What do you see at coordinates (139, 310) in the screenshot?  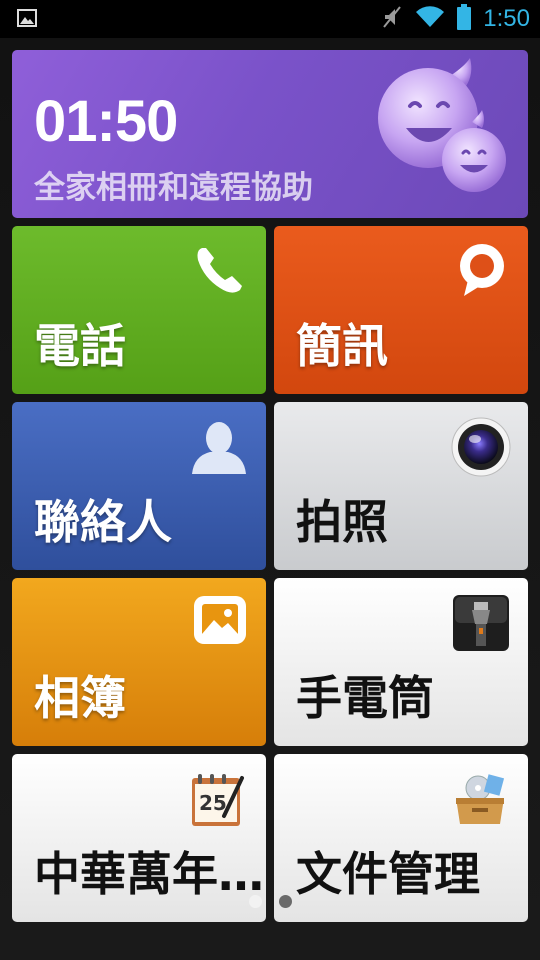 I see `tile-phone: 電話` at bounding box center [139, 310].